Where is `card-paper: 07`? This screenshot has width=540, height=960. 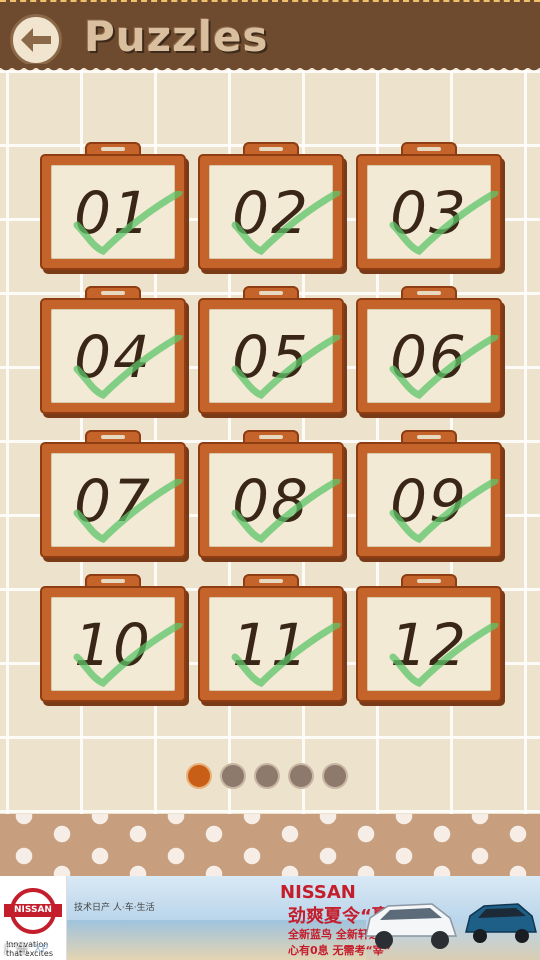
card-paper: 07 is located at coordinates (117, 500).